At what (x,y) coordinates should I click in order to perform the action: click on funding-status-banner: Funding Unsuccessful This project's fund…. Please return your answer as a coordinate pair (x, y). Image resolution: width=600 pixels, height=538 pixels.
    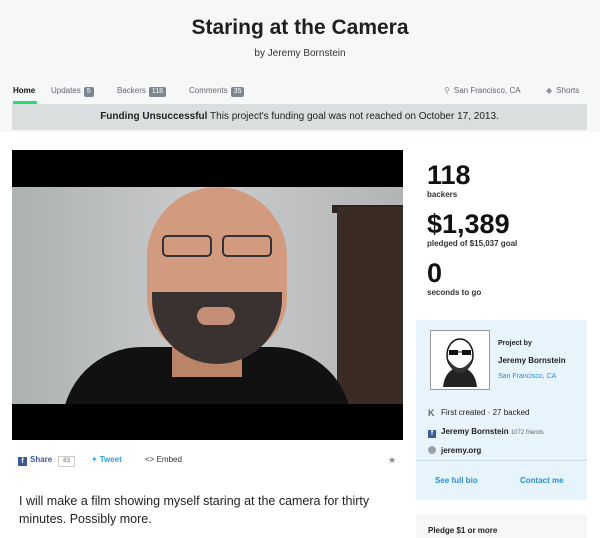
    Looking at the image, I should click on (299, 117).